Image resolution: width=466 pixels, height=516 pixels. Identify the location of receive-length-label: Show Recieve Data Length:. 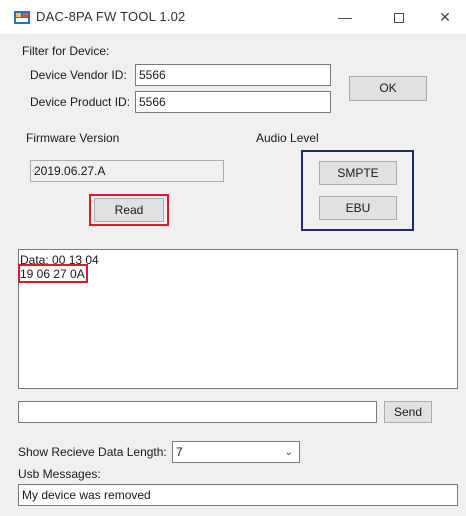
(92, 452).